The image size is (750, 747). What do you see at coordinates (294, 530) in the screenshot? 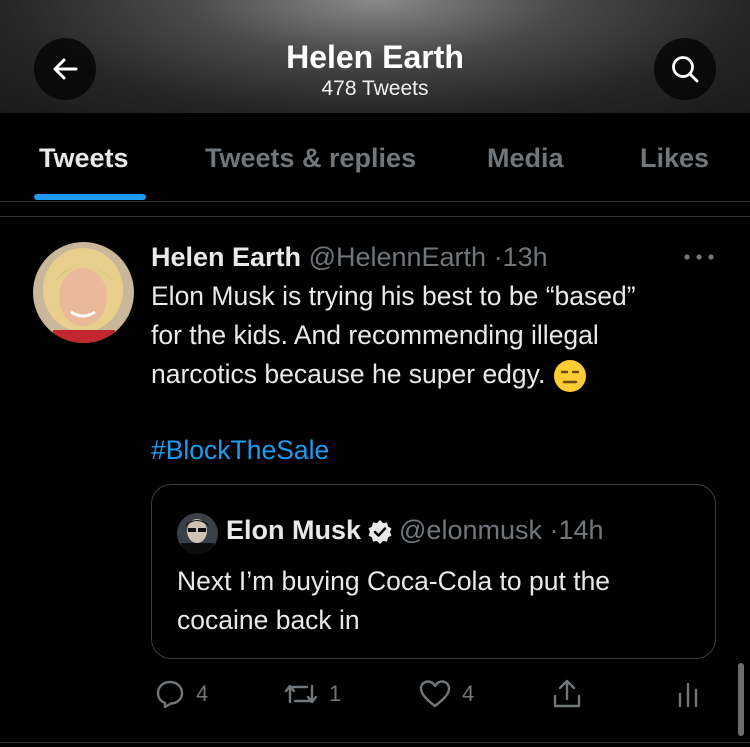
I see `quoted-author-name: Elon Musk` at bounding box center [294, 530].